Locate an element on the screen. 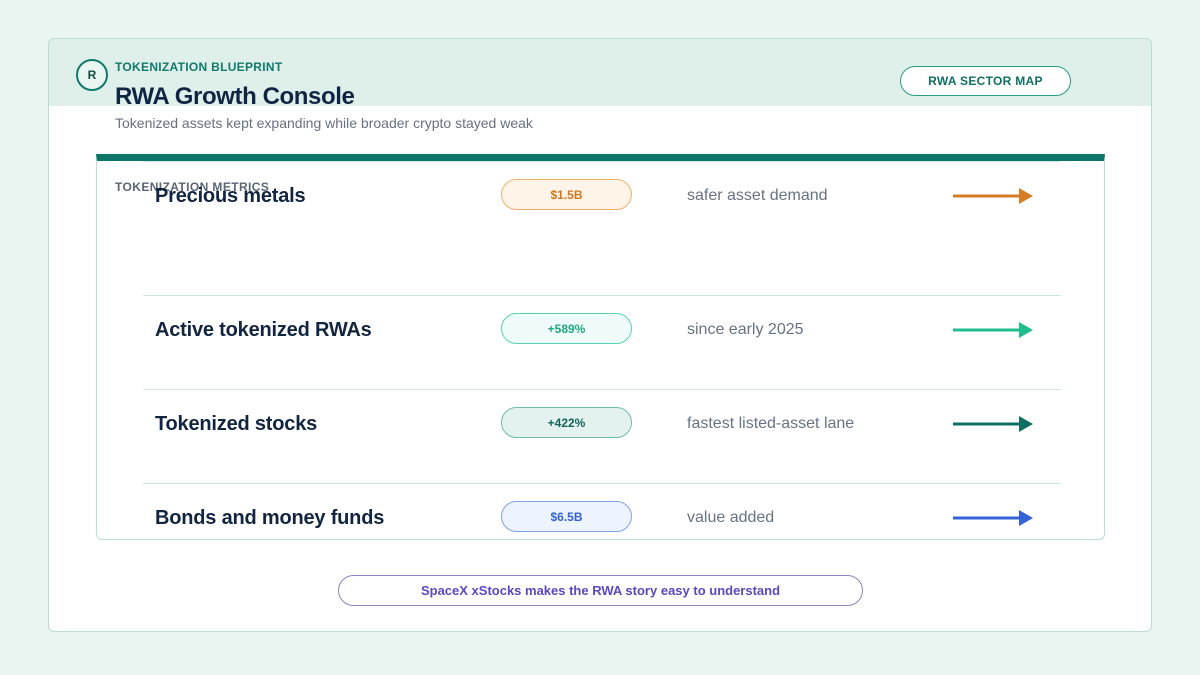 The height and width of the screenshot is (675, 1200). metric-note: value added is located at coordinates (731, 517).